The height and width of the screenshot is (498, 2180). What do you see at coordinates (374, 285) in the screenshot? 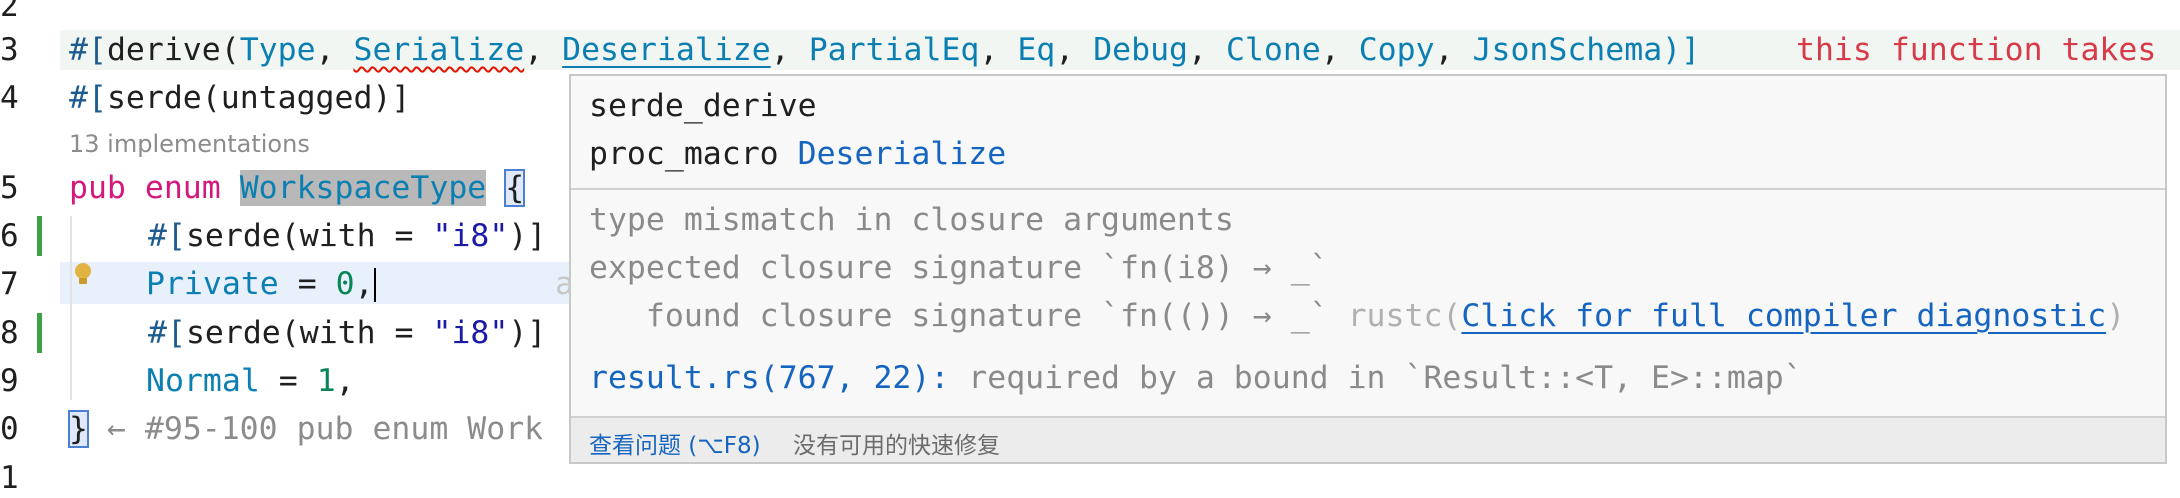
I see `text-cursor` at bounding box center [374, 285].